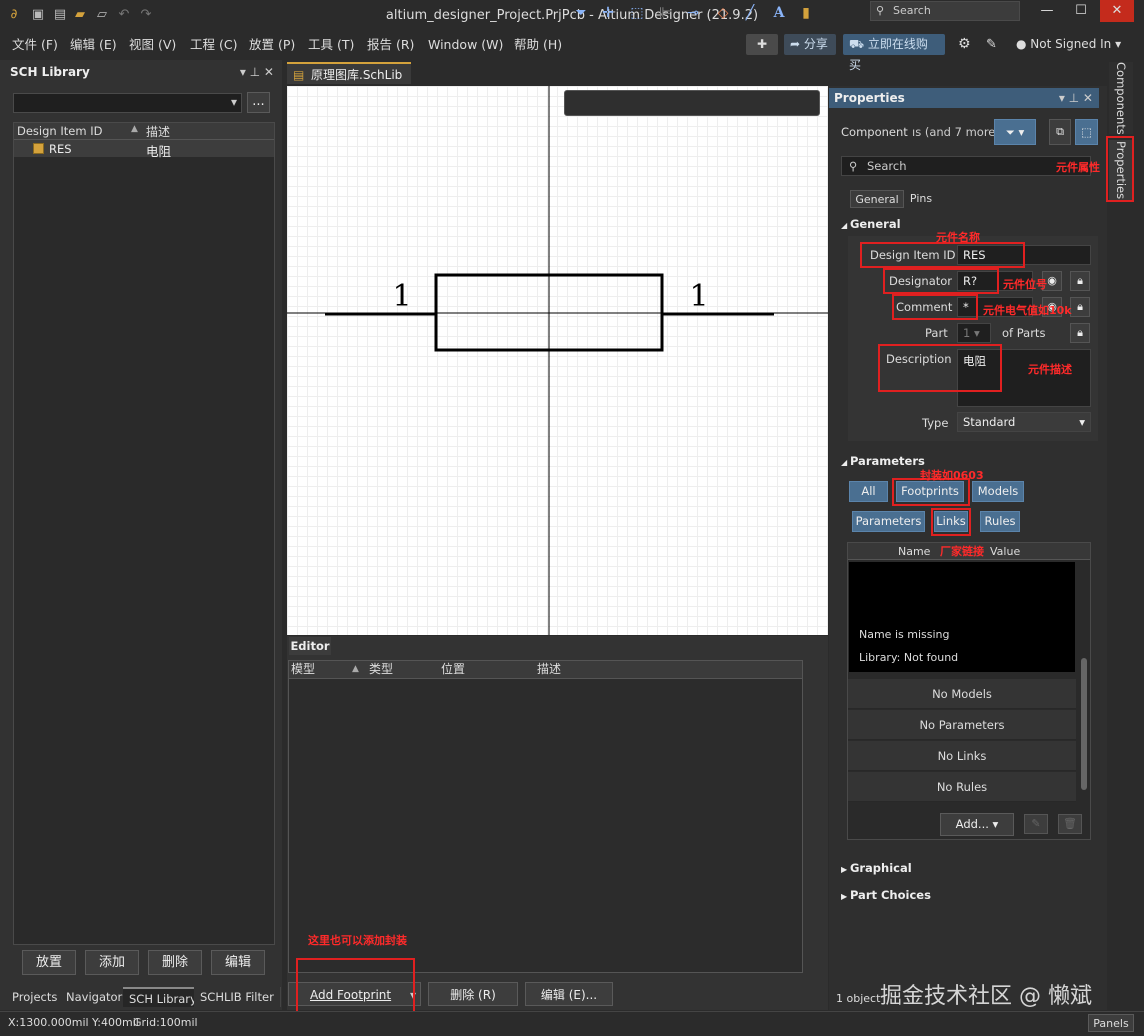  What do you see at coordinates (750, 13) in the screenshot?
I see `place-line-icon: ╱` at bounding box center [750, 13].